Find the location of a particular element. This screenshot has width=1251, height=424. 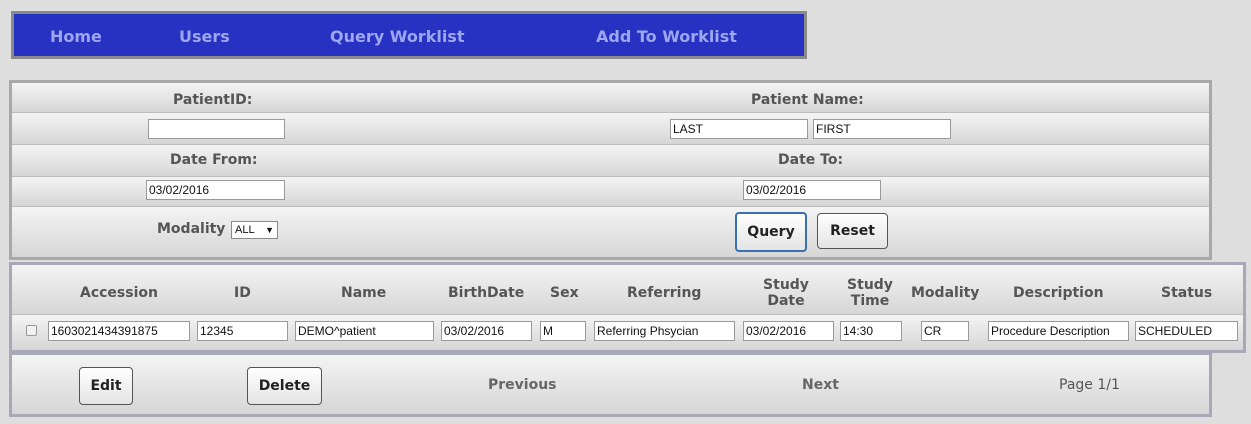

cell-description: Procedure Description is located at coordinates (1058, 331).